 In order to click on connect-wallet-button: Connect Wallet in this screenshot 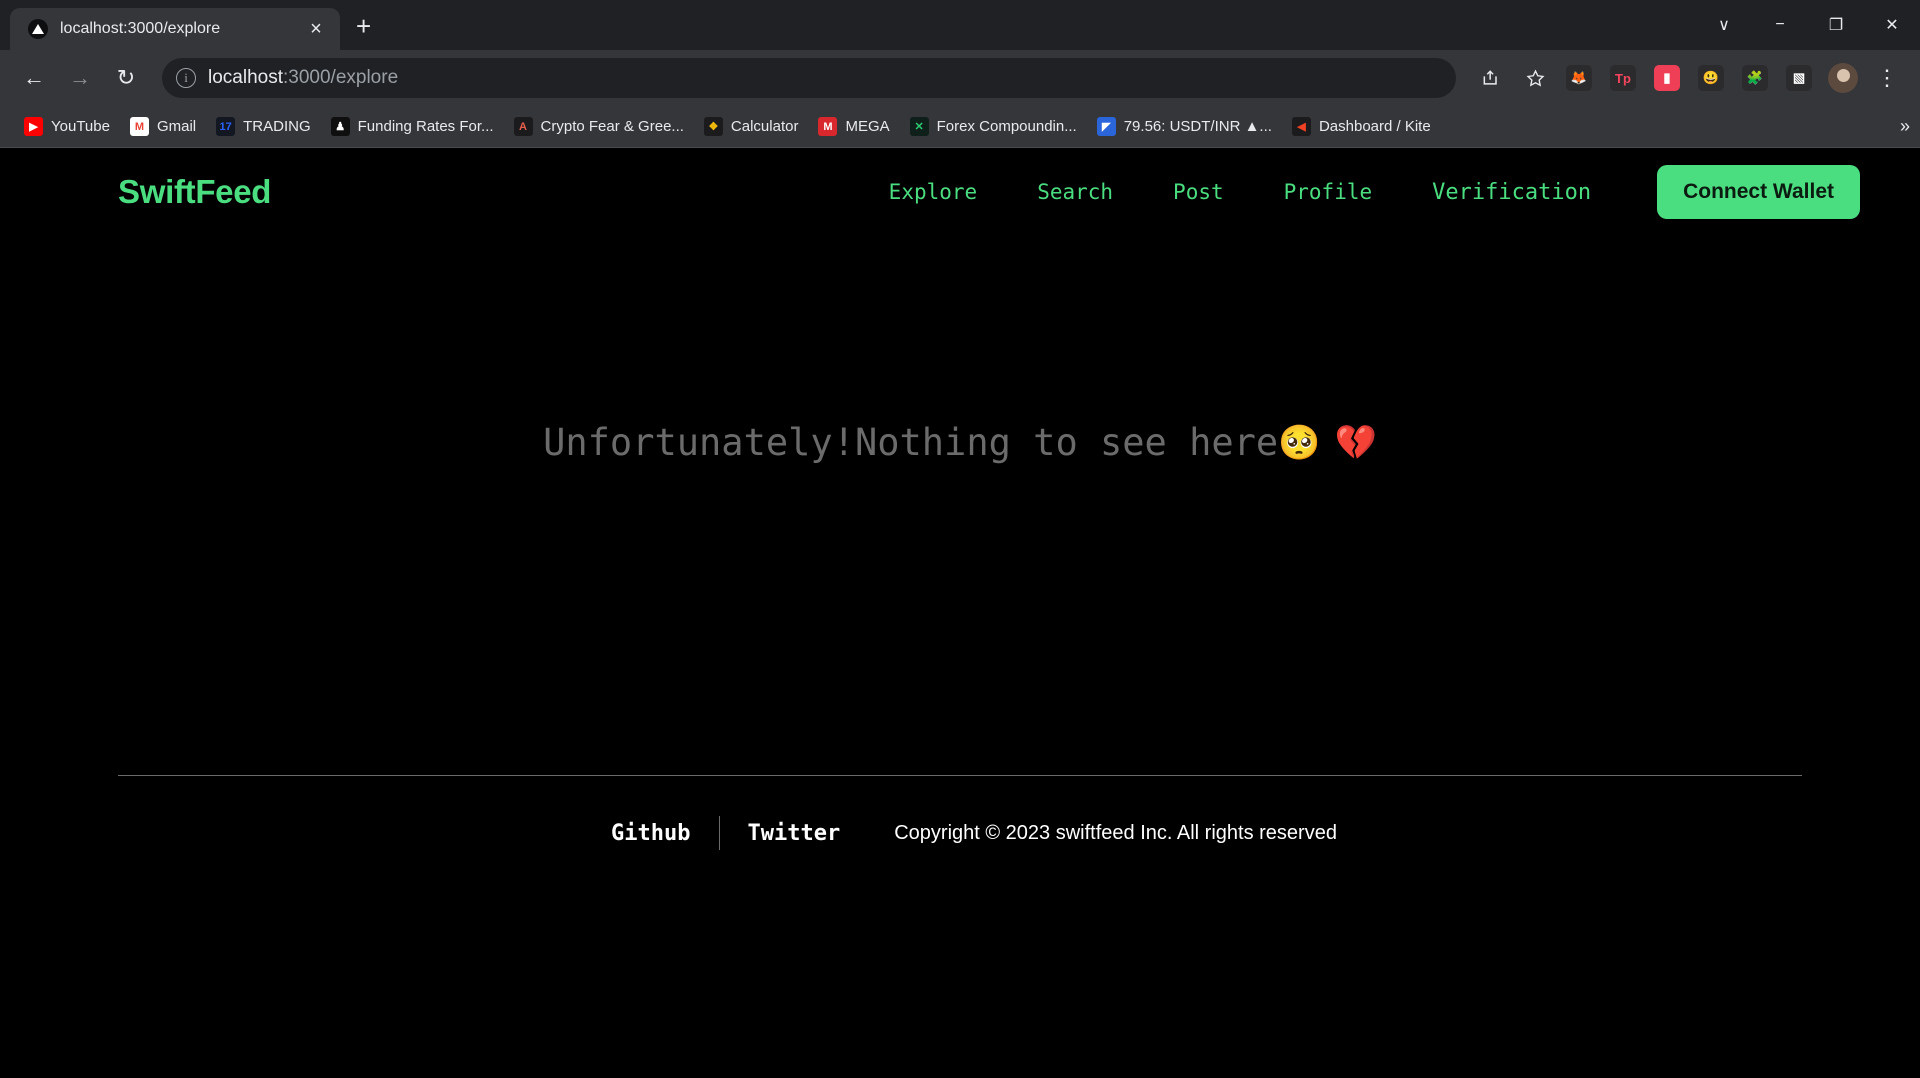, I will do `click(1758, 192)`.